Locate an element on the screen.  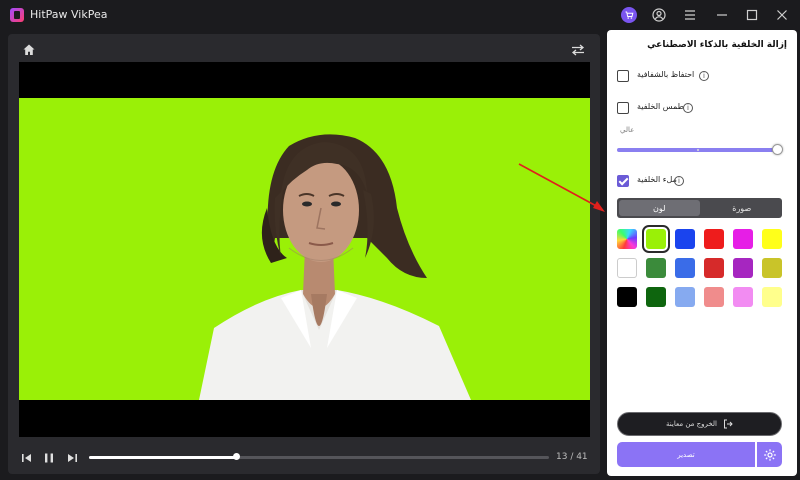
exit-preview-button: الخروج من معاينة is located at coordinates (699, 424).